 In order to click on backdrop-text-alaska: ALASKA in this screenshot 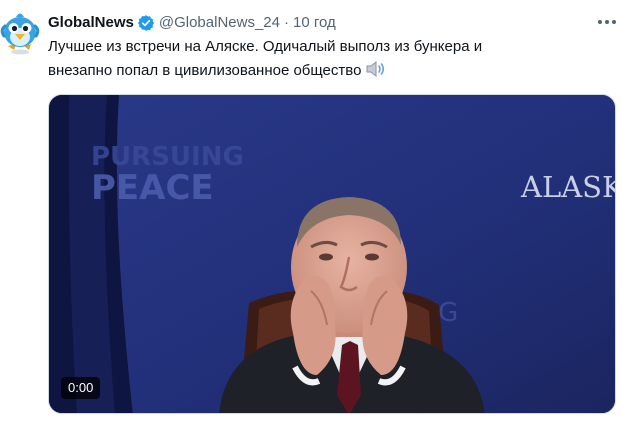, I will do `click(568, 187)`.